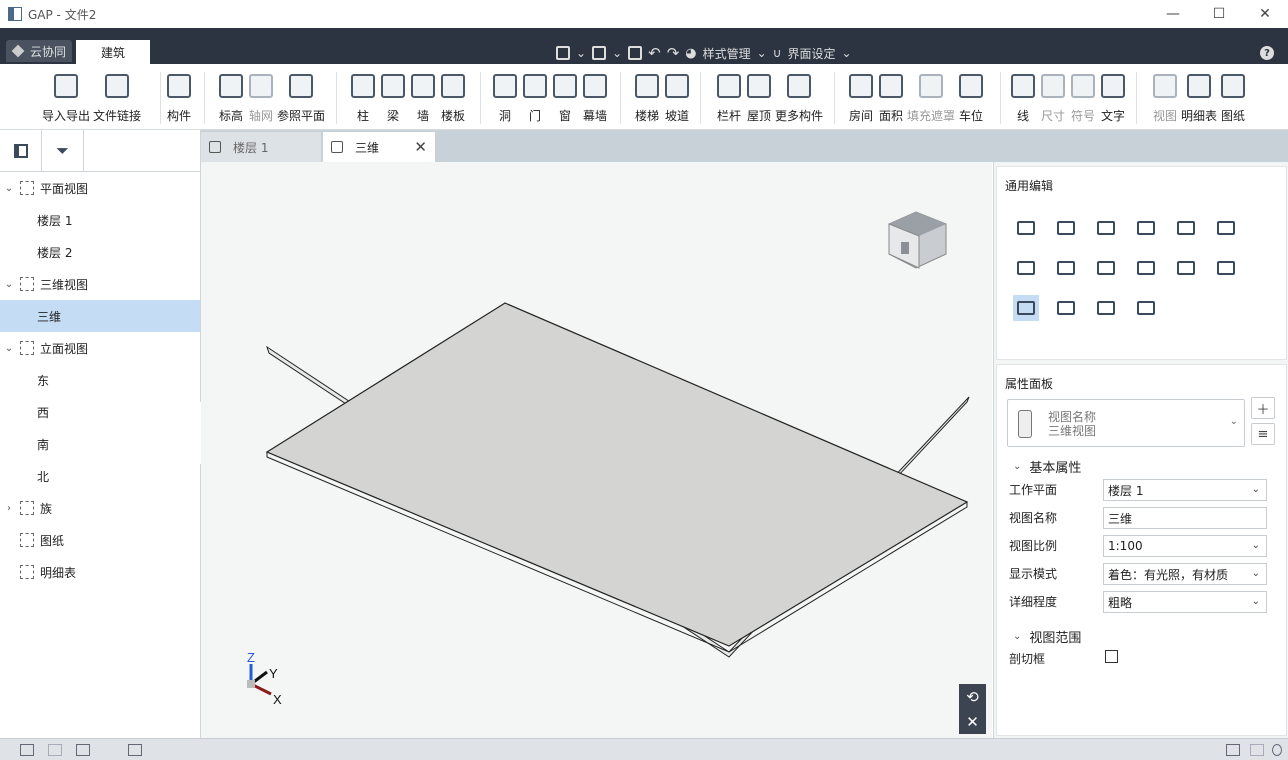 This screenshot has width=1288, height=760. I want to click on view-cube-icon, so click(917, 240).